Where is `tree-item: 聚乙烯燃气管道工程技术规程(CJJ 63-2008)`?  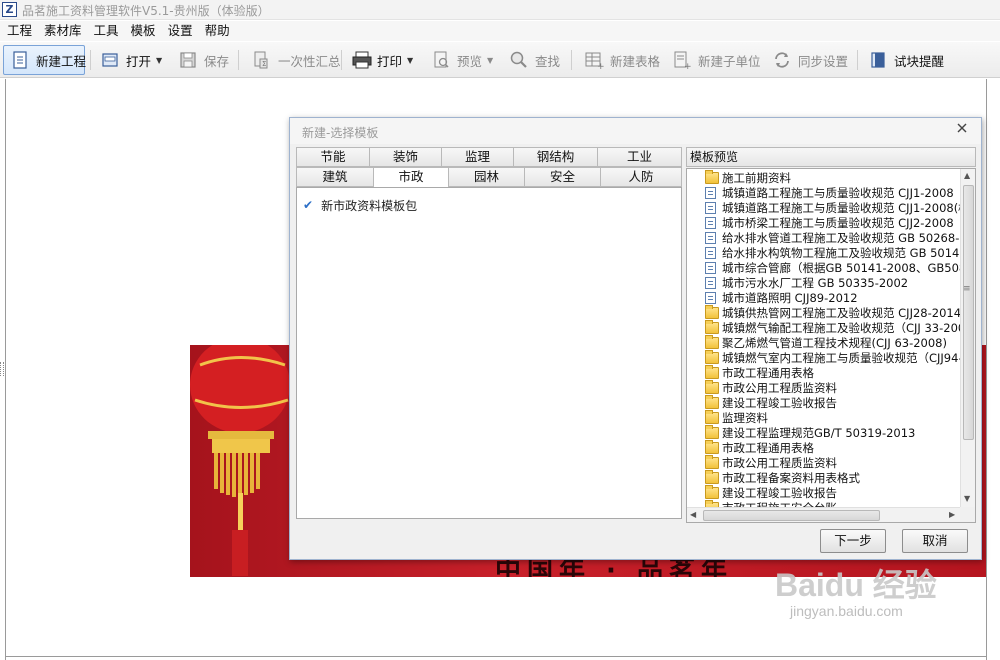
tree-item: 聚乙烯燃气管道工程技术规程(CJJ 63-2008) is located at coordinates (832, 342).